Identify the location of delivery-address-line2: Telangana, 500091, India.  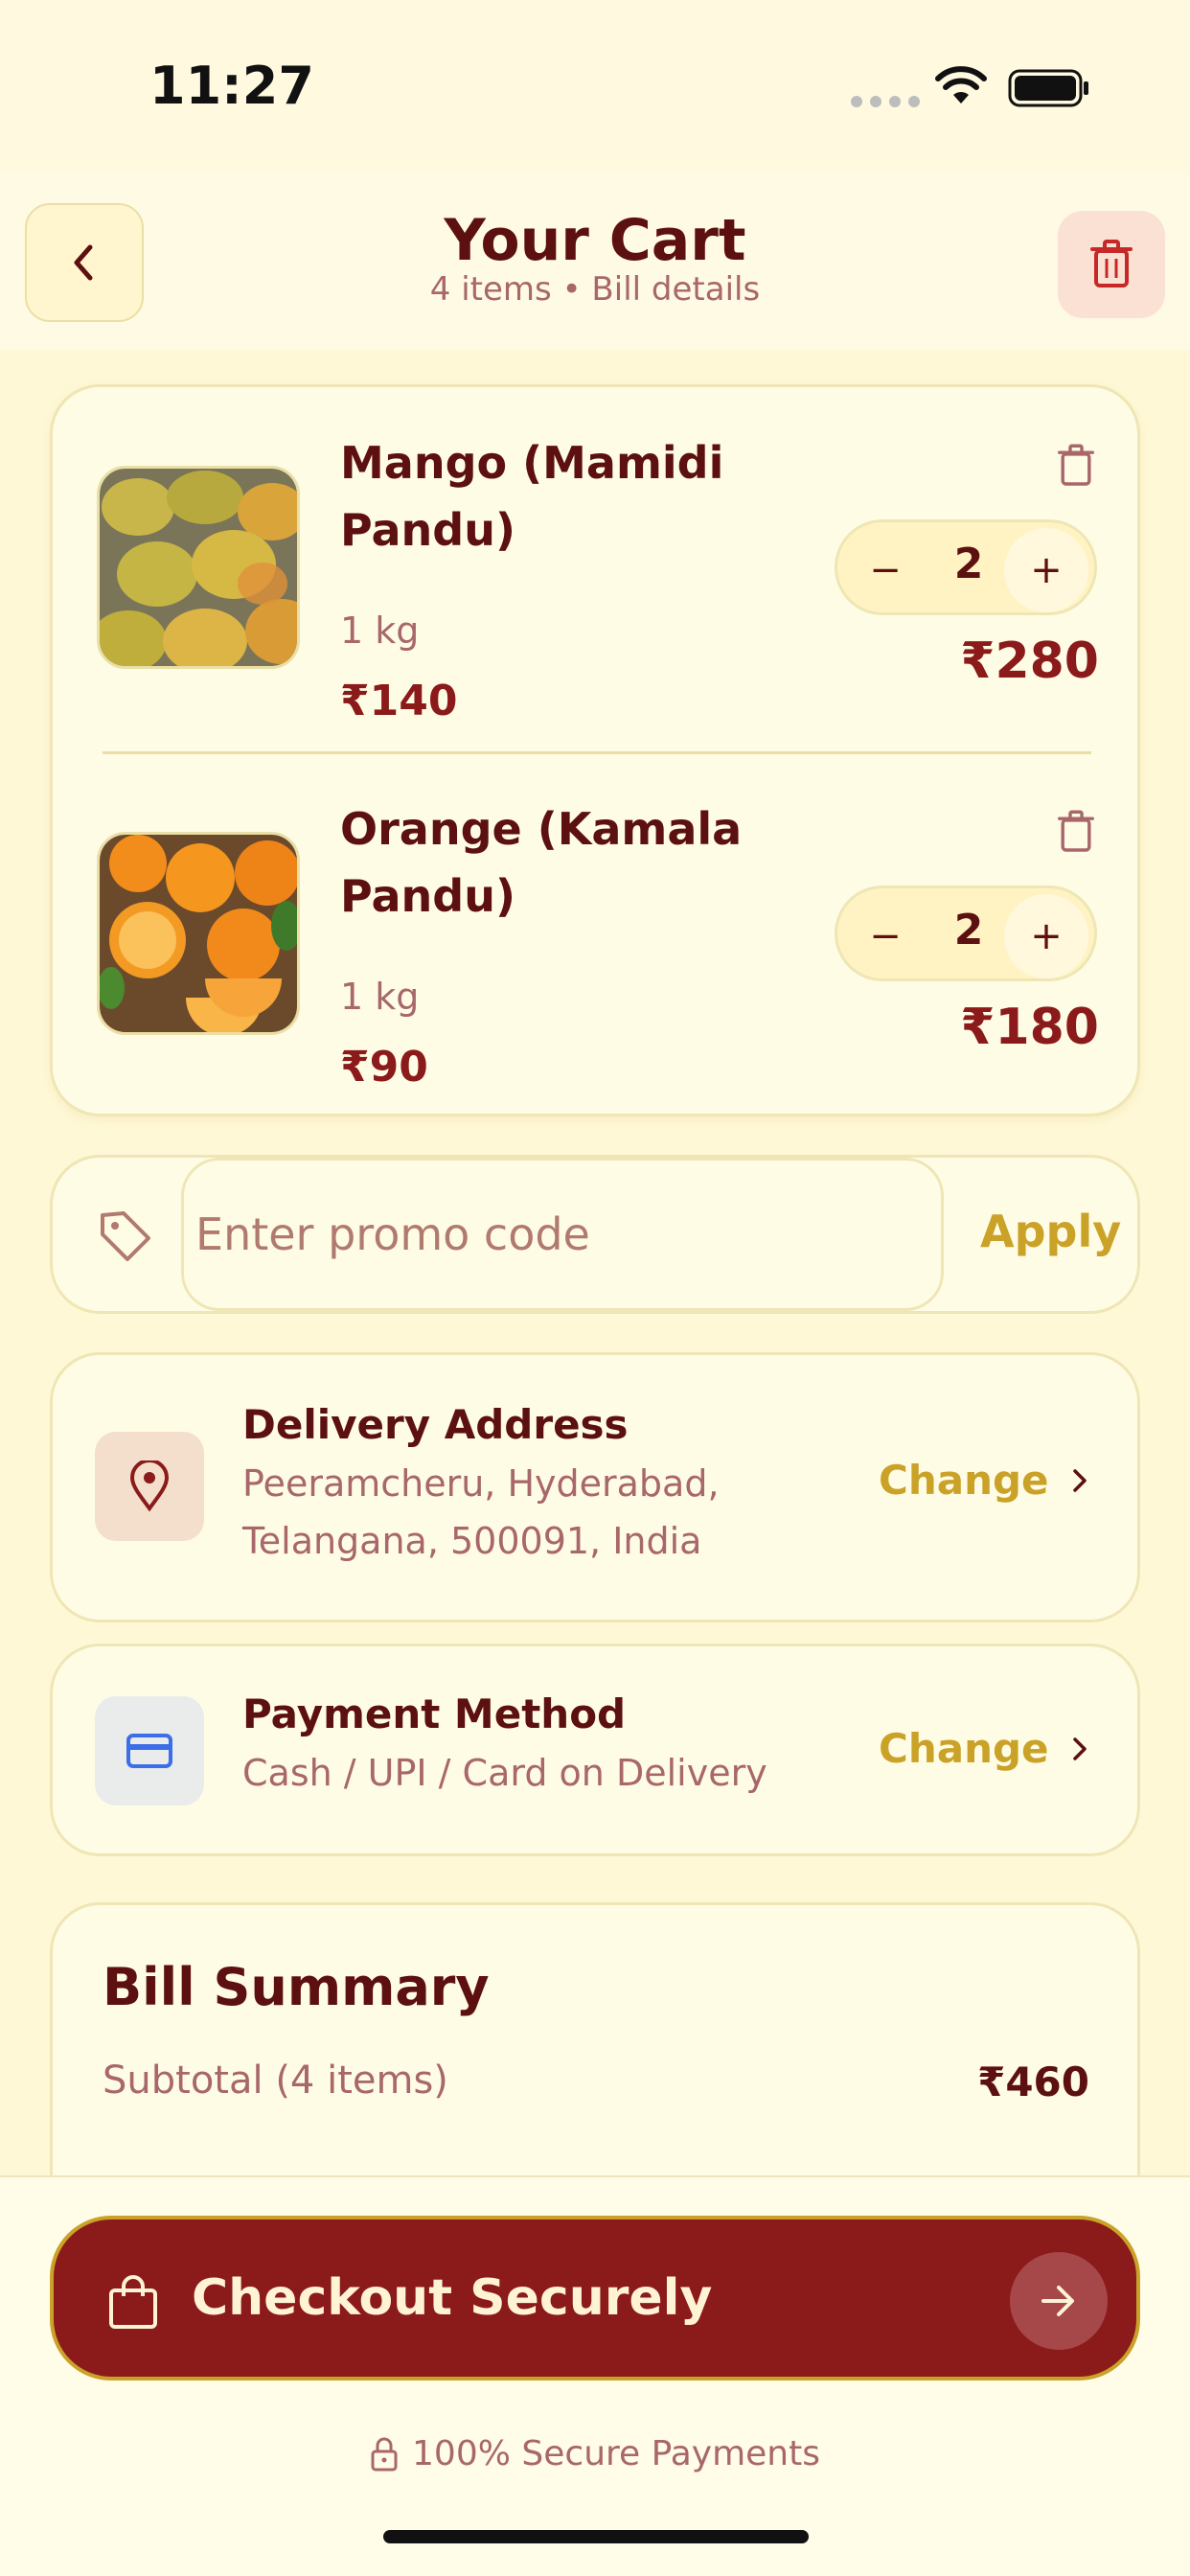
(472, 1541).